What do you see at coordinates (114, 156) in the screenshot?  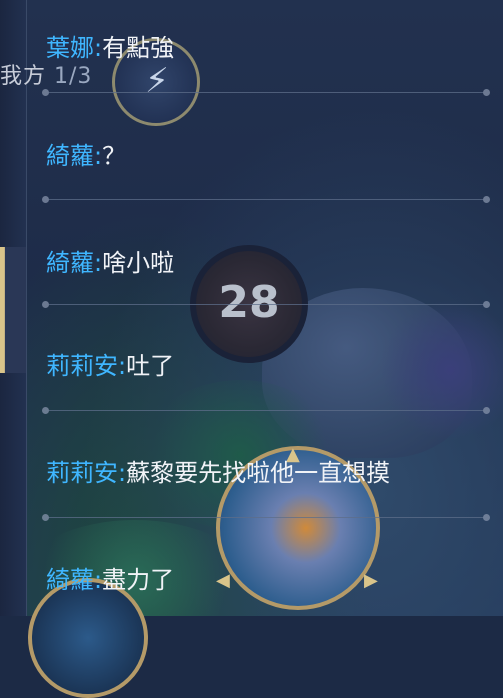 I see `chat-text: ？` at bounding box center [114, 156].